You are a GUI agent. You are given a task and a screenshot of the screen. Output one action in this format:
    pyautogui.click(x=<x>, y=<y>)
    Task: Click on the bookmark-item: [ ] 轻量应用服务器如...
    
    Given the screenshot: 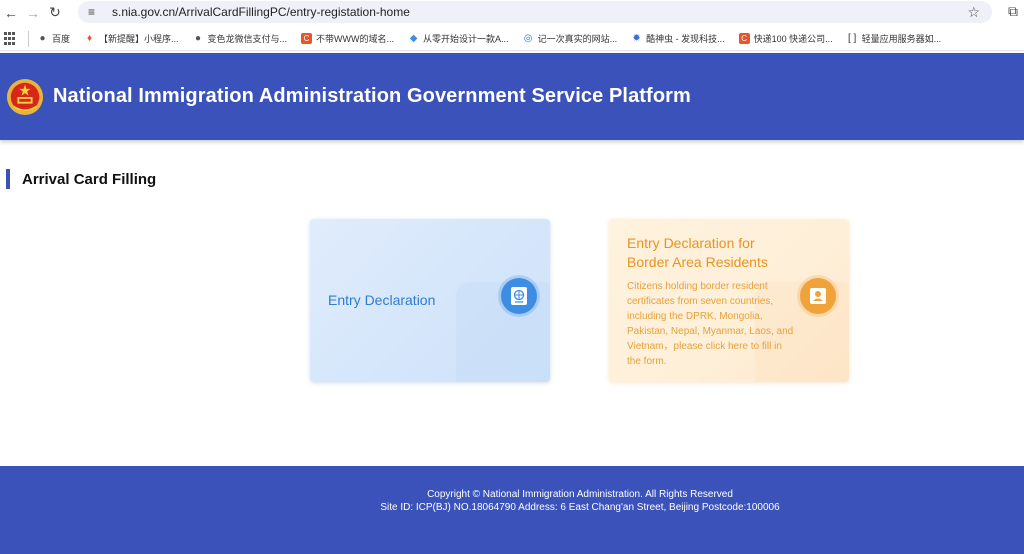 What is the action you would take?
    pyautogui.click(x=894, y=38)
    